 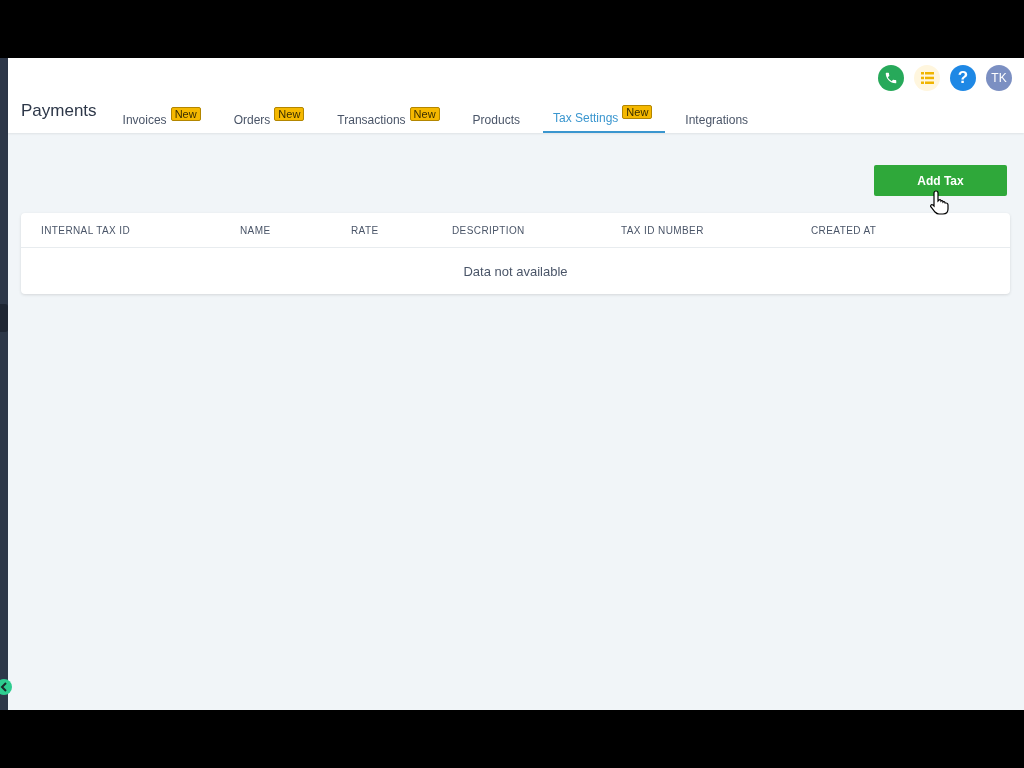 What do you see at coordinates (86, 230) in the screenshot?
I see `column-header: INTERNAL TAX ID` at bounding box center [86, 230].